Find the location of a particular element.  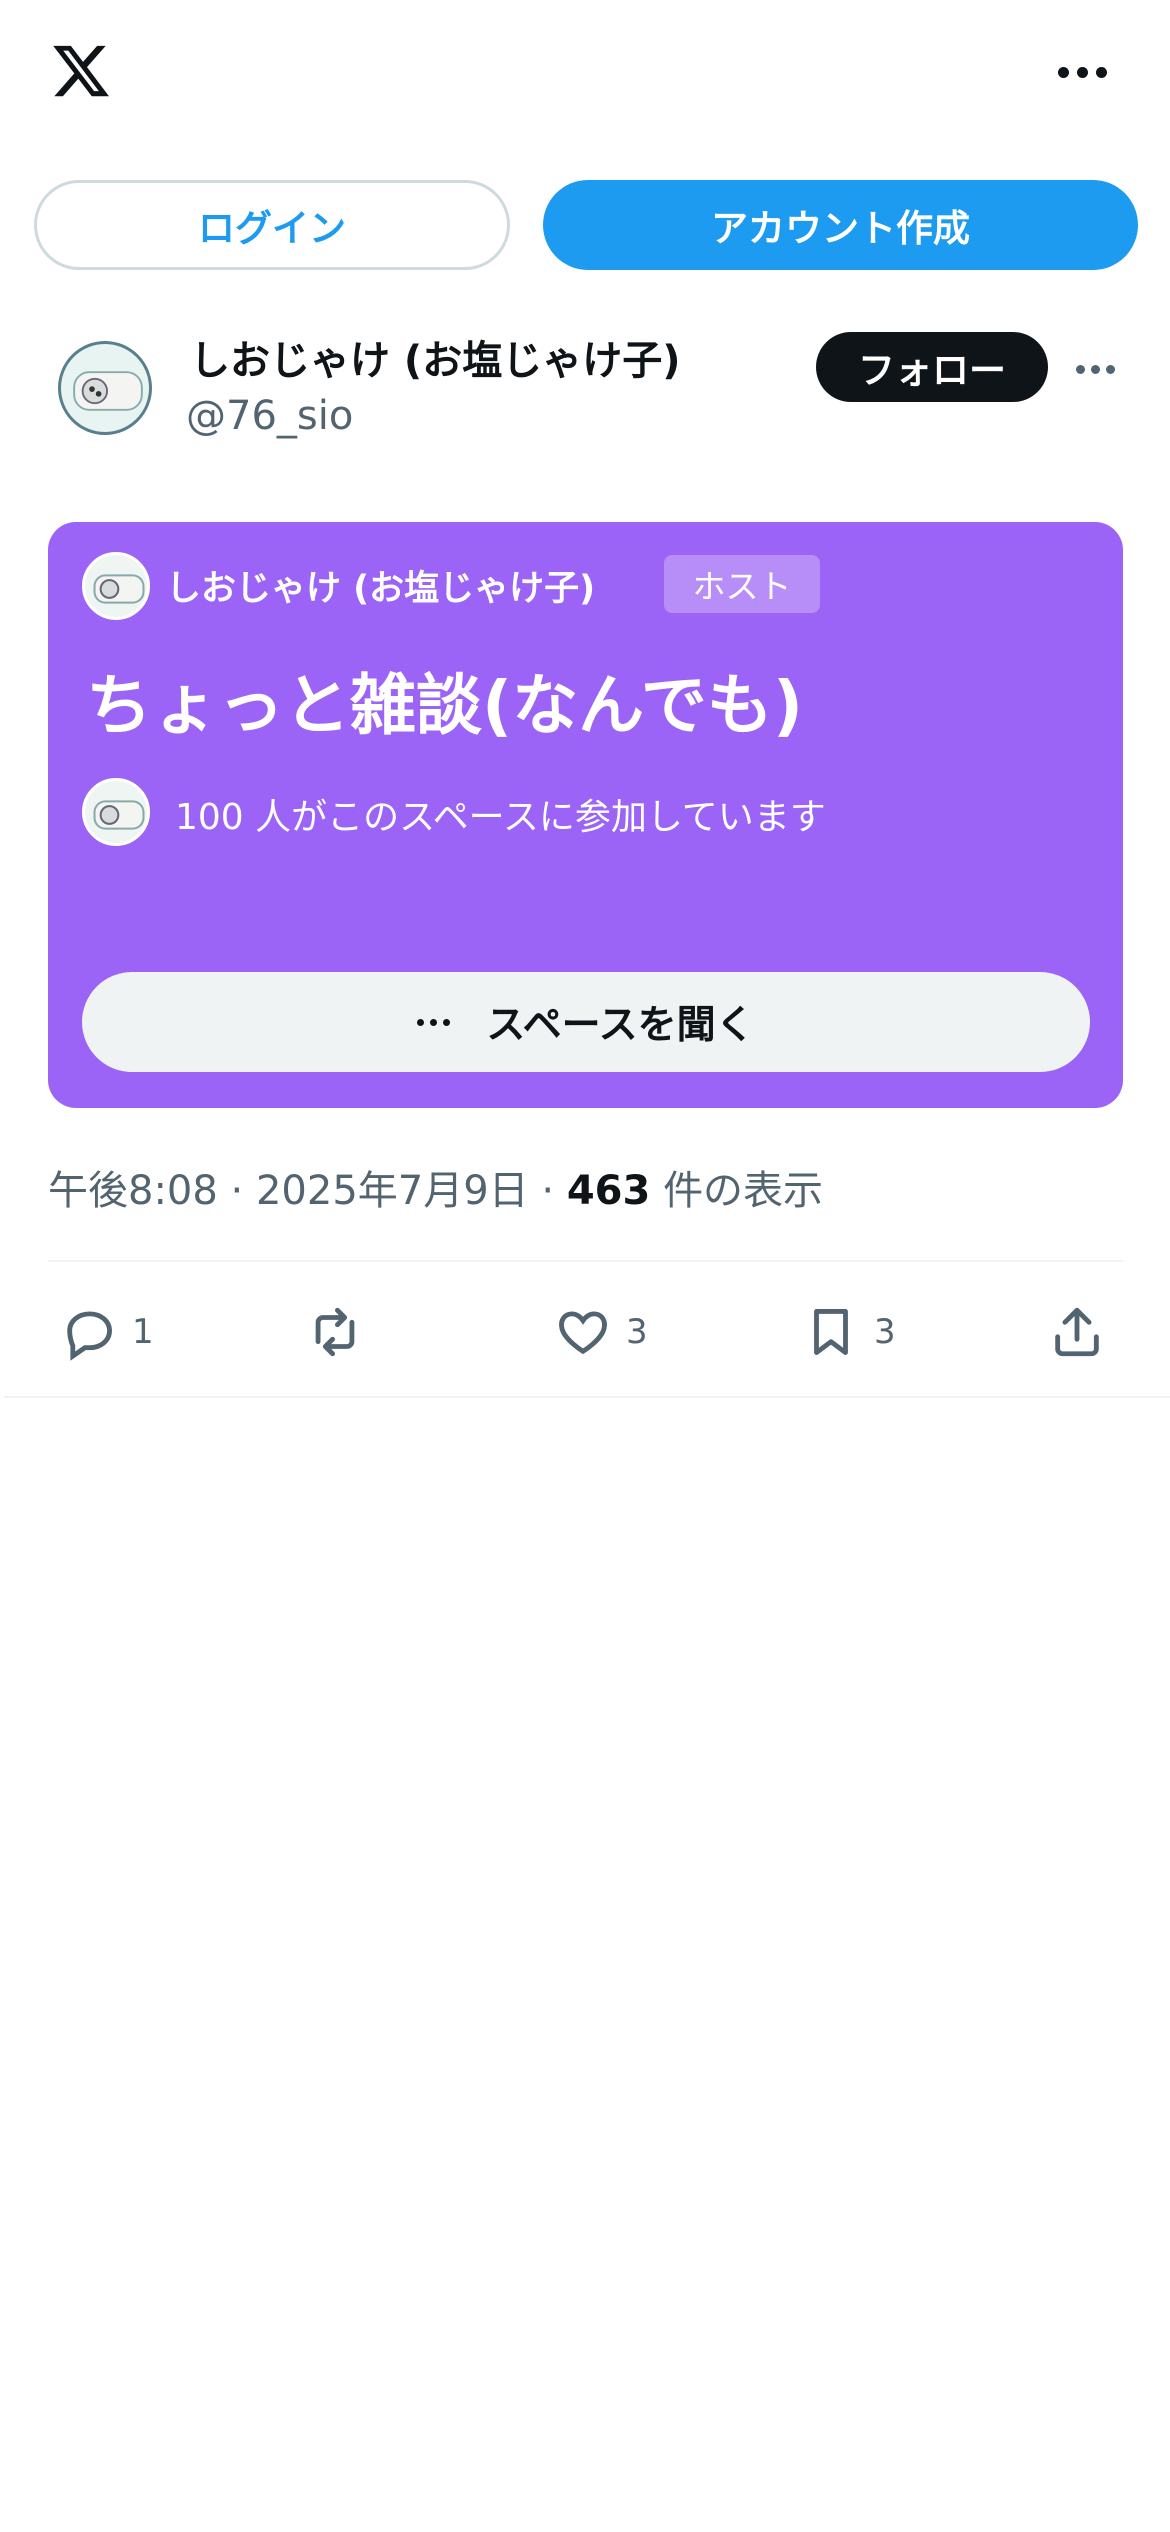

bookmark-icon is located at coordinates (831, 1332).